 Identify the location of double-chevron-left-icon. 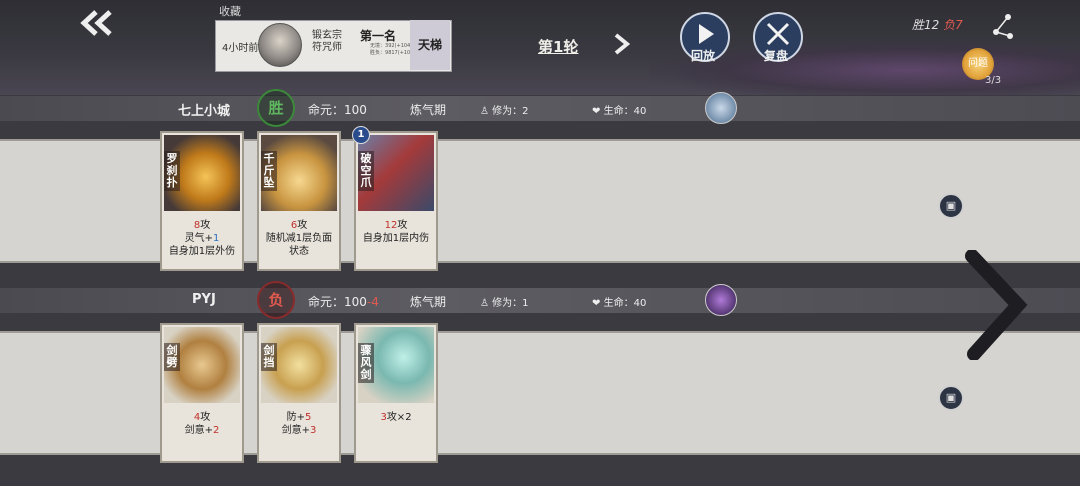
(96, 23).